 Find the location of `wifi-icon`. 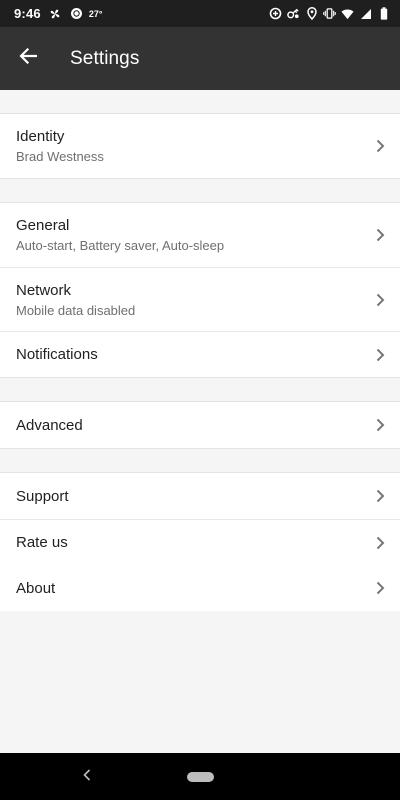

wifi-icon is located at coordinates (347, 13).